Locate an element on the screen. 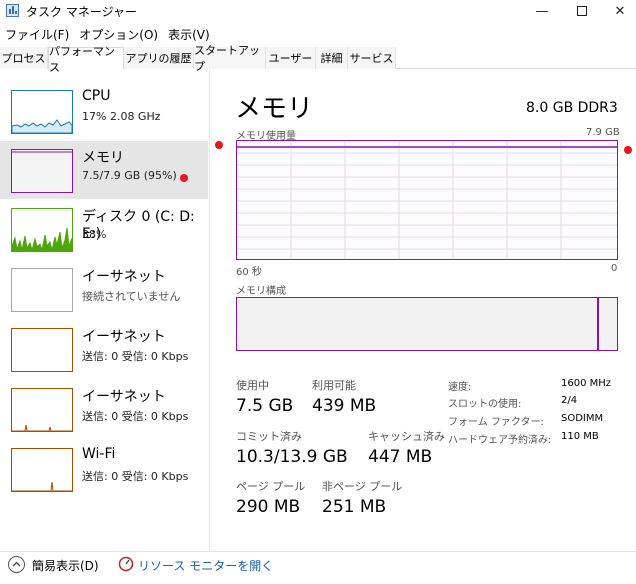 This screenshot has height=584, width=636. window-title: タスク マネージャー is located at coordinates (81, 12).